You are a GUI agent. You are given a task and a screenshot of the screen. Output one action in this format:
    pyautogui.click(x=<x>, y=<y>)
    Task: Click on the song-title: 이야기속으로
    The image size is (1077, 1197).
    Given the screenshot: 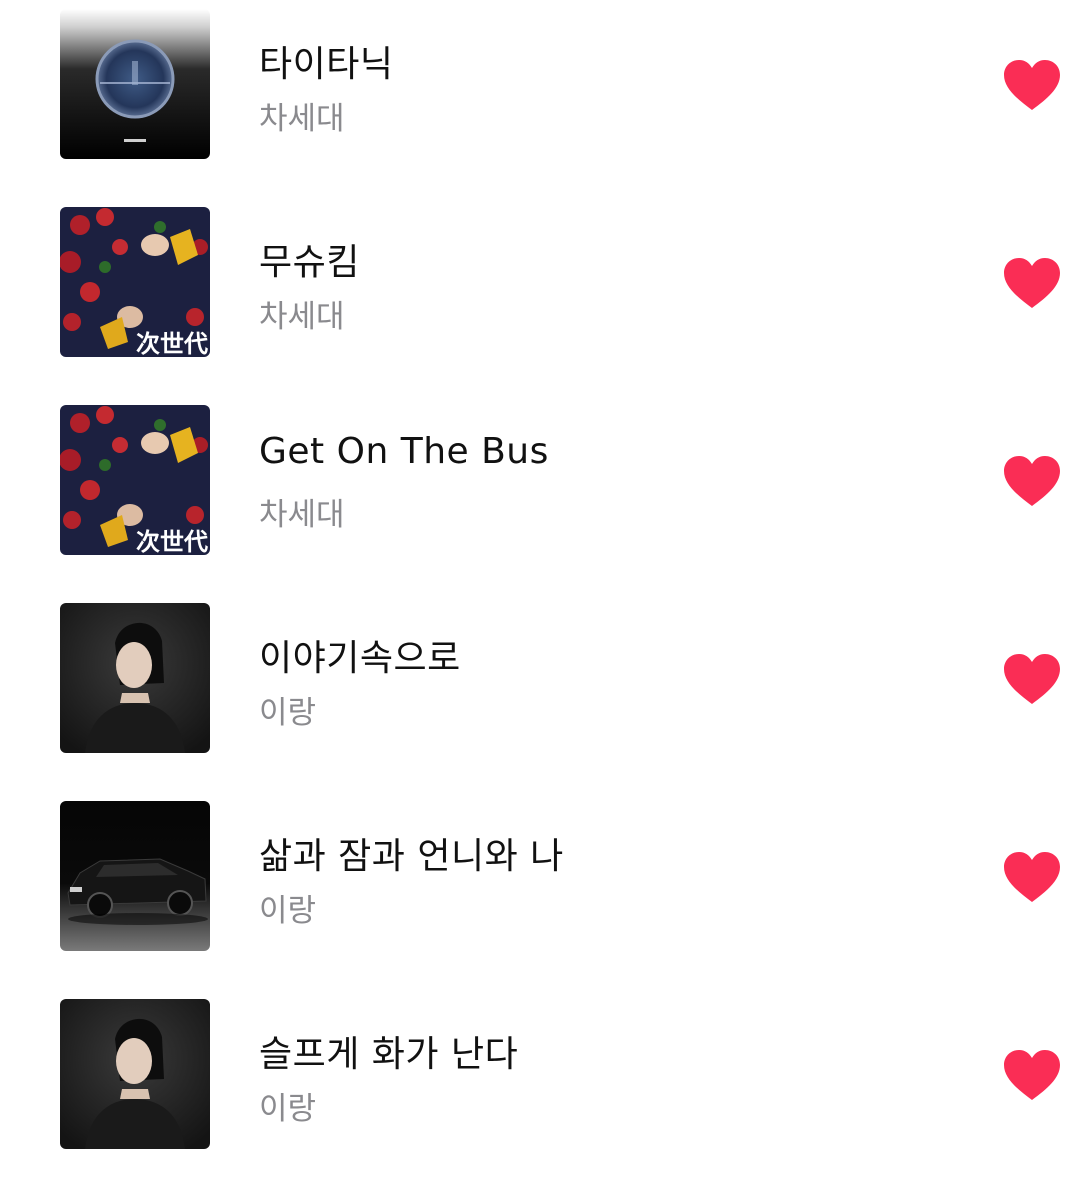 What is the action you would take?
    pyautogui.click(x=360, y=658)
    